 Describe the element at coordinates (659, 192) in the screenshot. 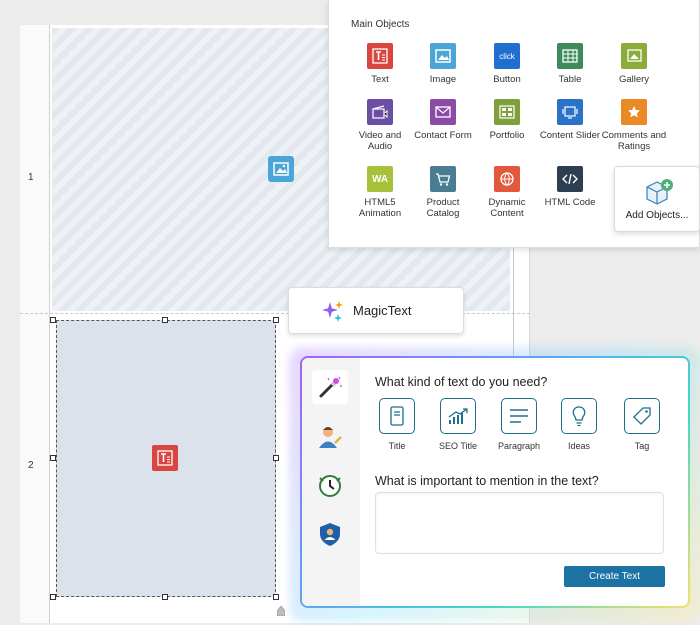

I see `add-cube-icon` at that location.